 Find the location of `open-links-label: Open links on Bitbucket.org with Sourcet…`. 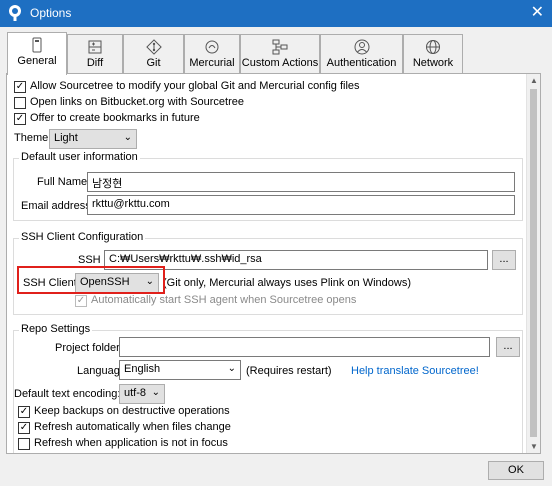

open-links-label: Open links on Bitbucket.org with Sourcet… is located at coordinates (137, 102).